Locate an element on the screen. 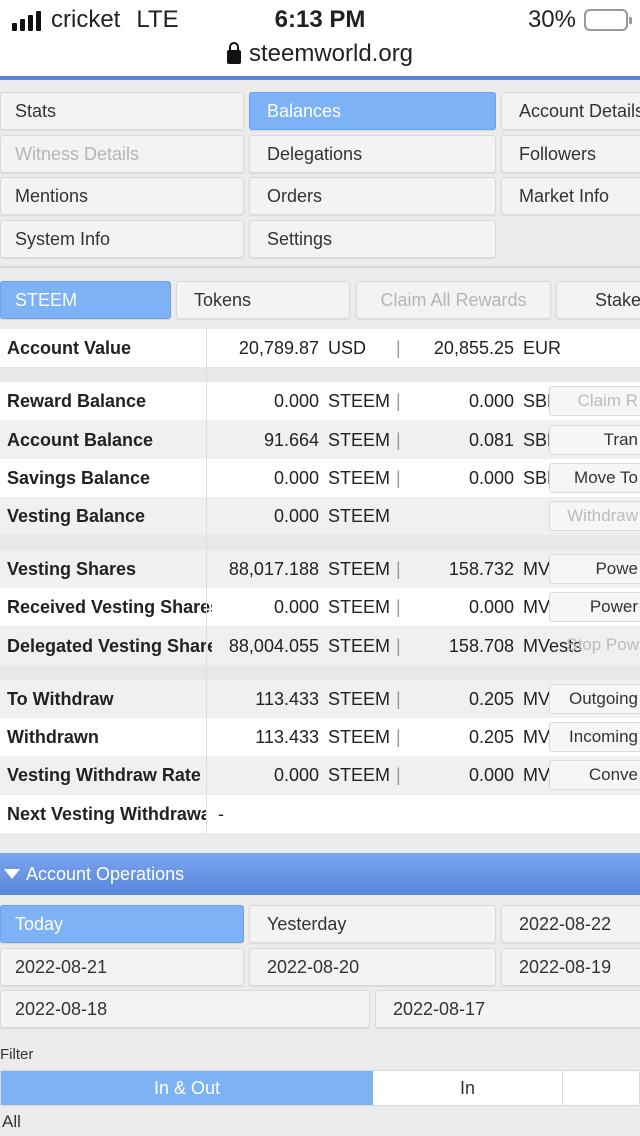 The width and height of the screenshot is (640, 1136). day-2022-08-21: 2022-08-21 is located at coordinates (122, 967).